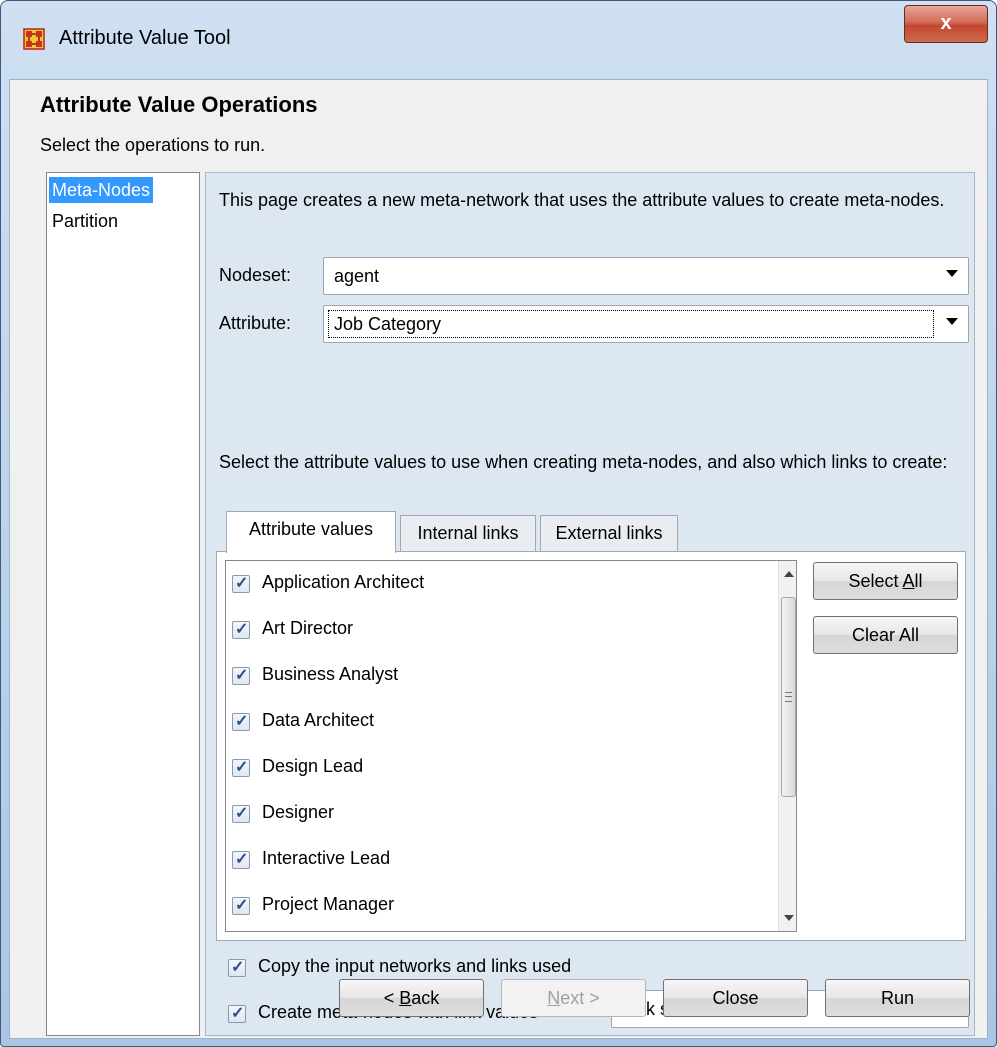 The image size is (997, 1047). I want to click on operations-list: Meta-Nodes Partition, so click(123, 604).